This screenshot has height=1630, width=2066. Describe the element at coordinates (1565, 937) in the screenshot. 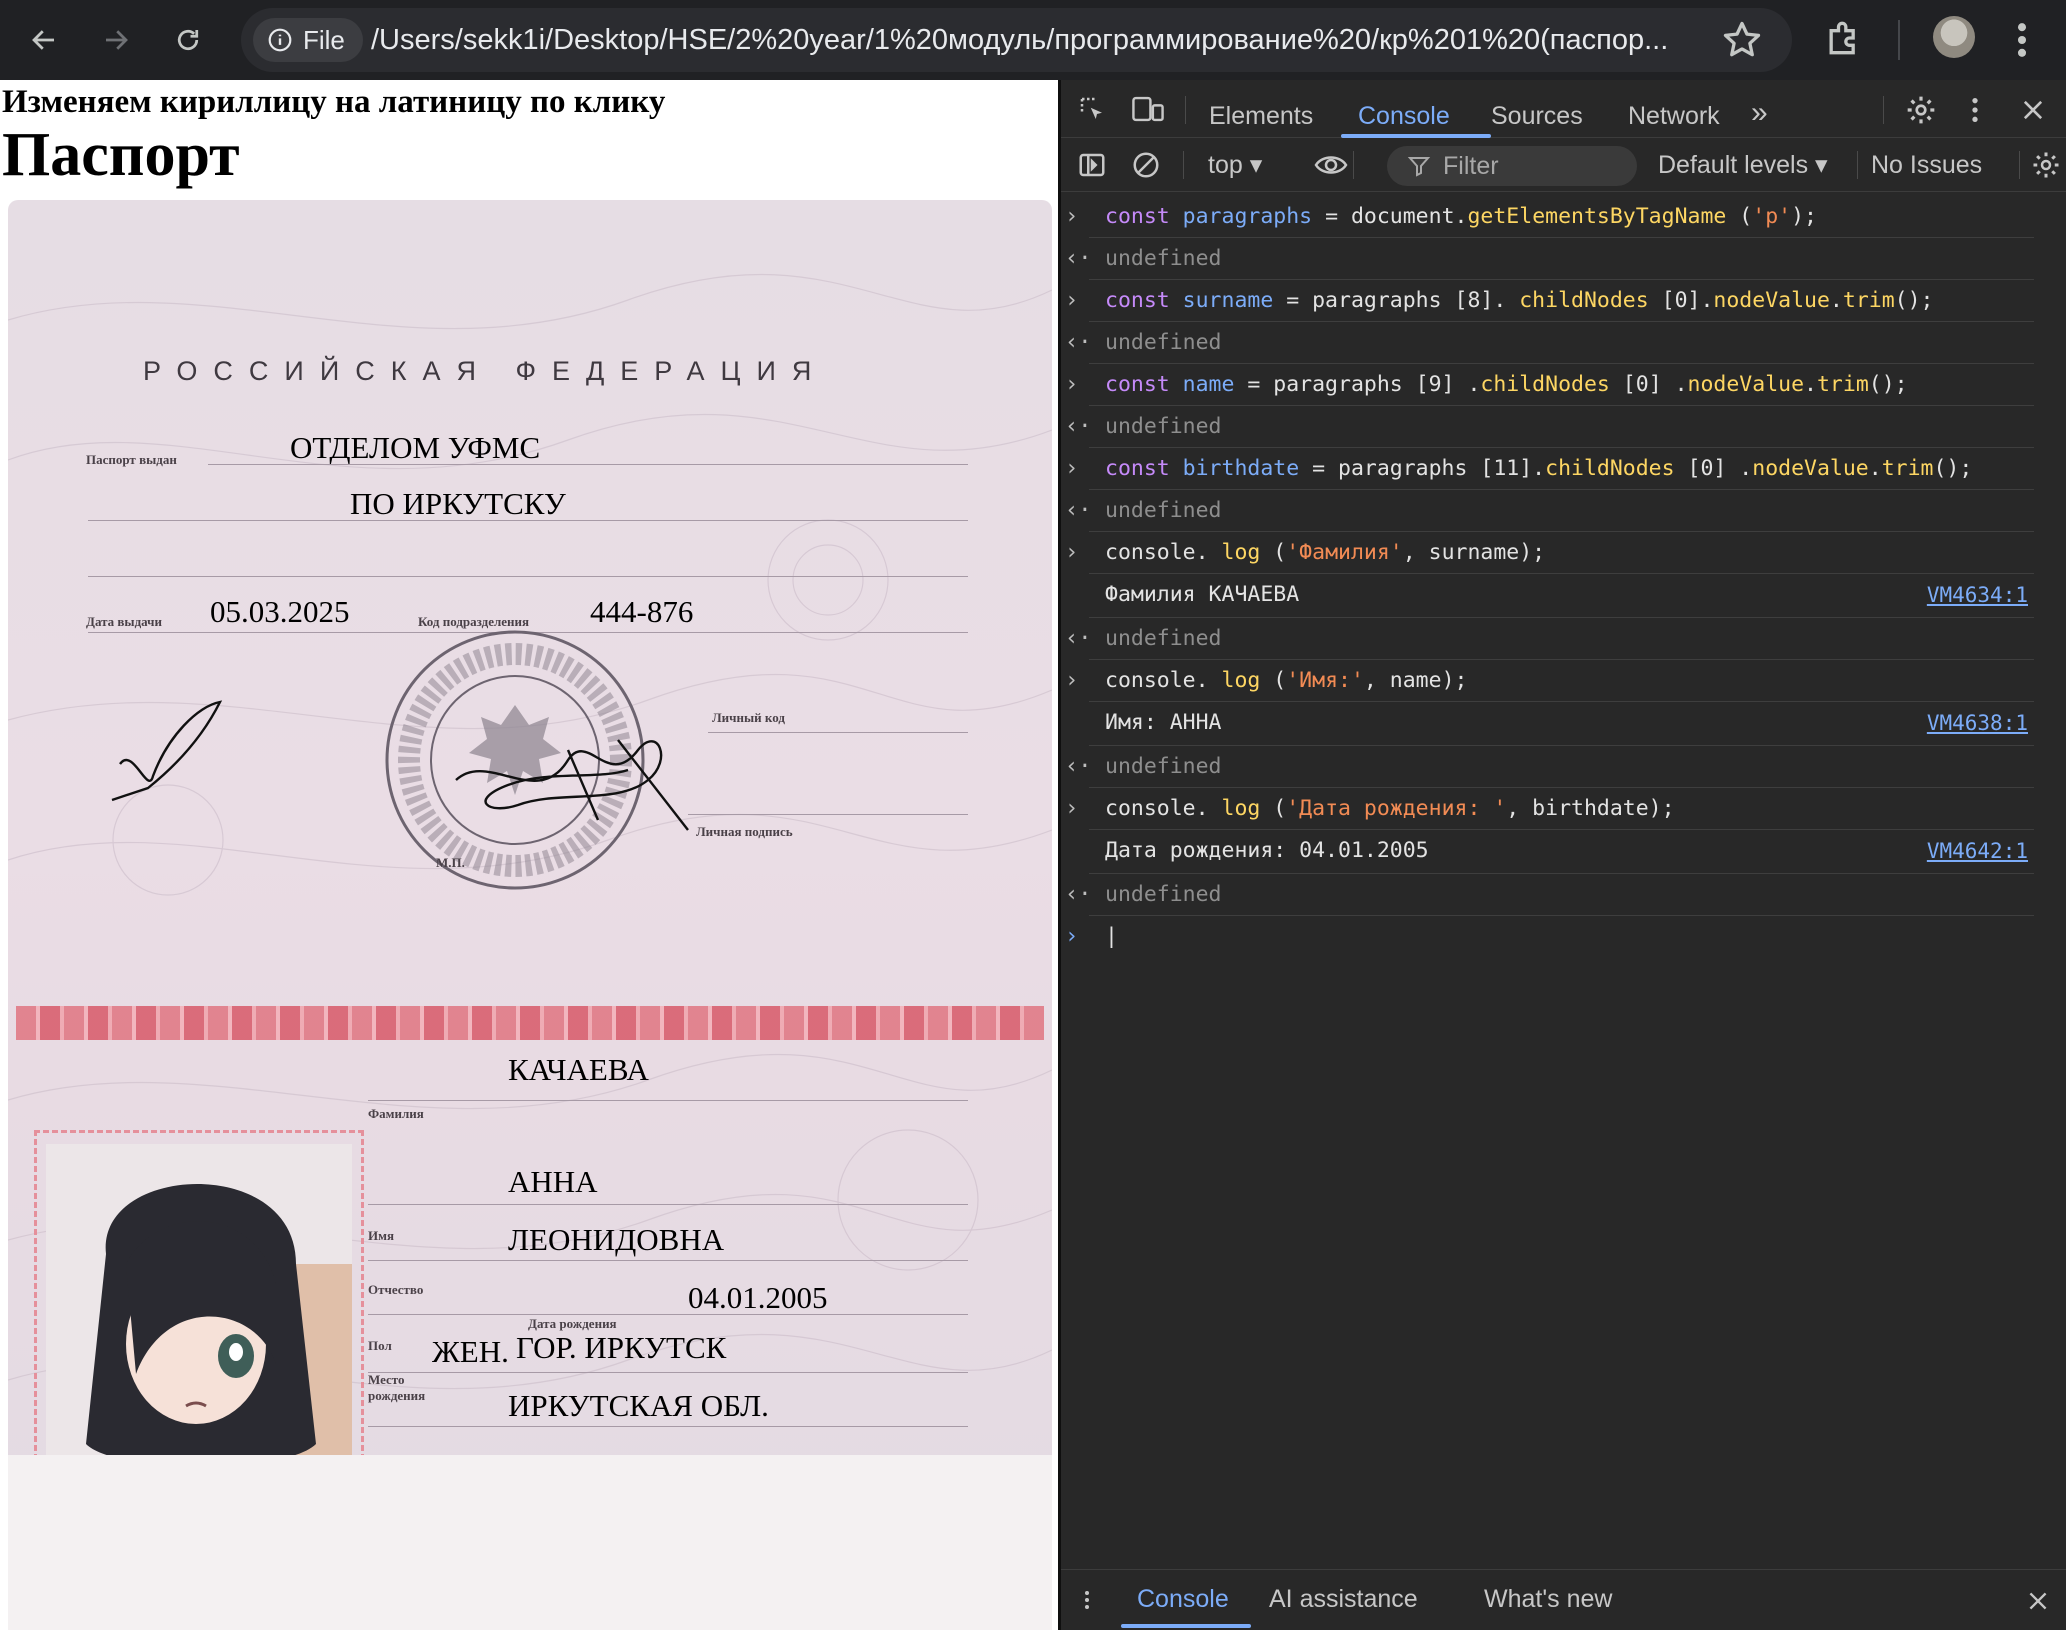

I see `console-prompt-line: › |` at that location.